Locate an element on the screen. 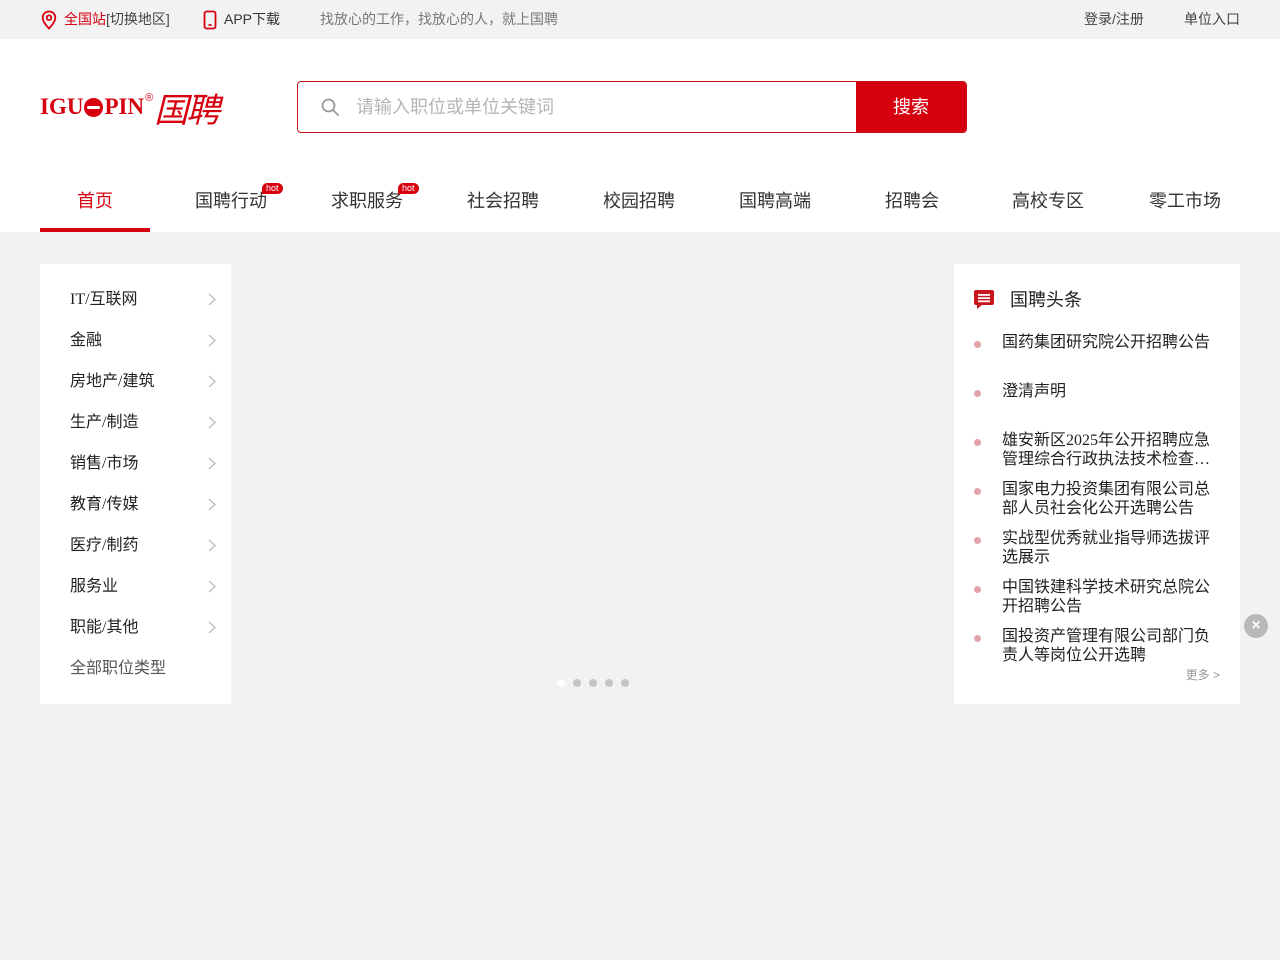 This screenshot has height=960, width=1280. search-input is located at coordinates (603, 107).